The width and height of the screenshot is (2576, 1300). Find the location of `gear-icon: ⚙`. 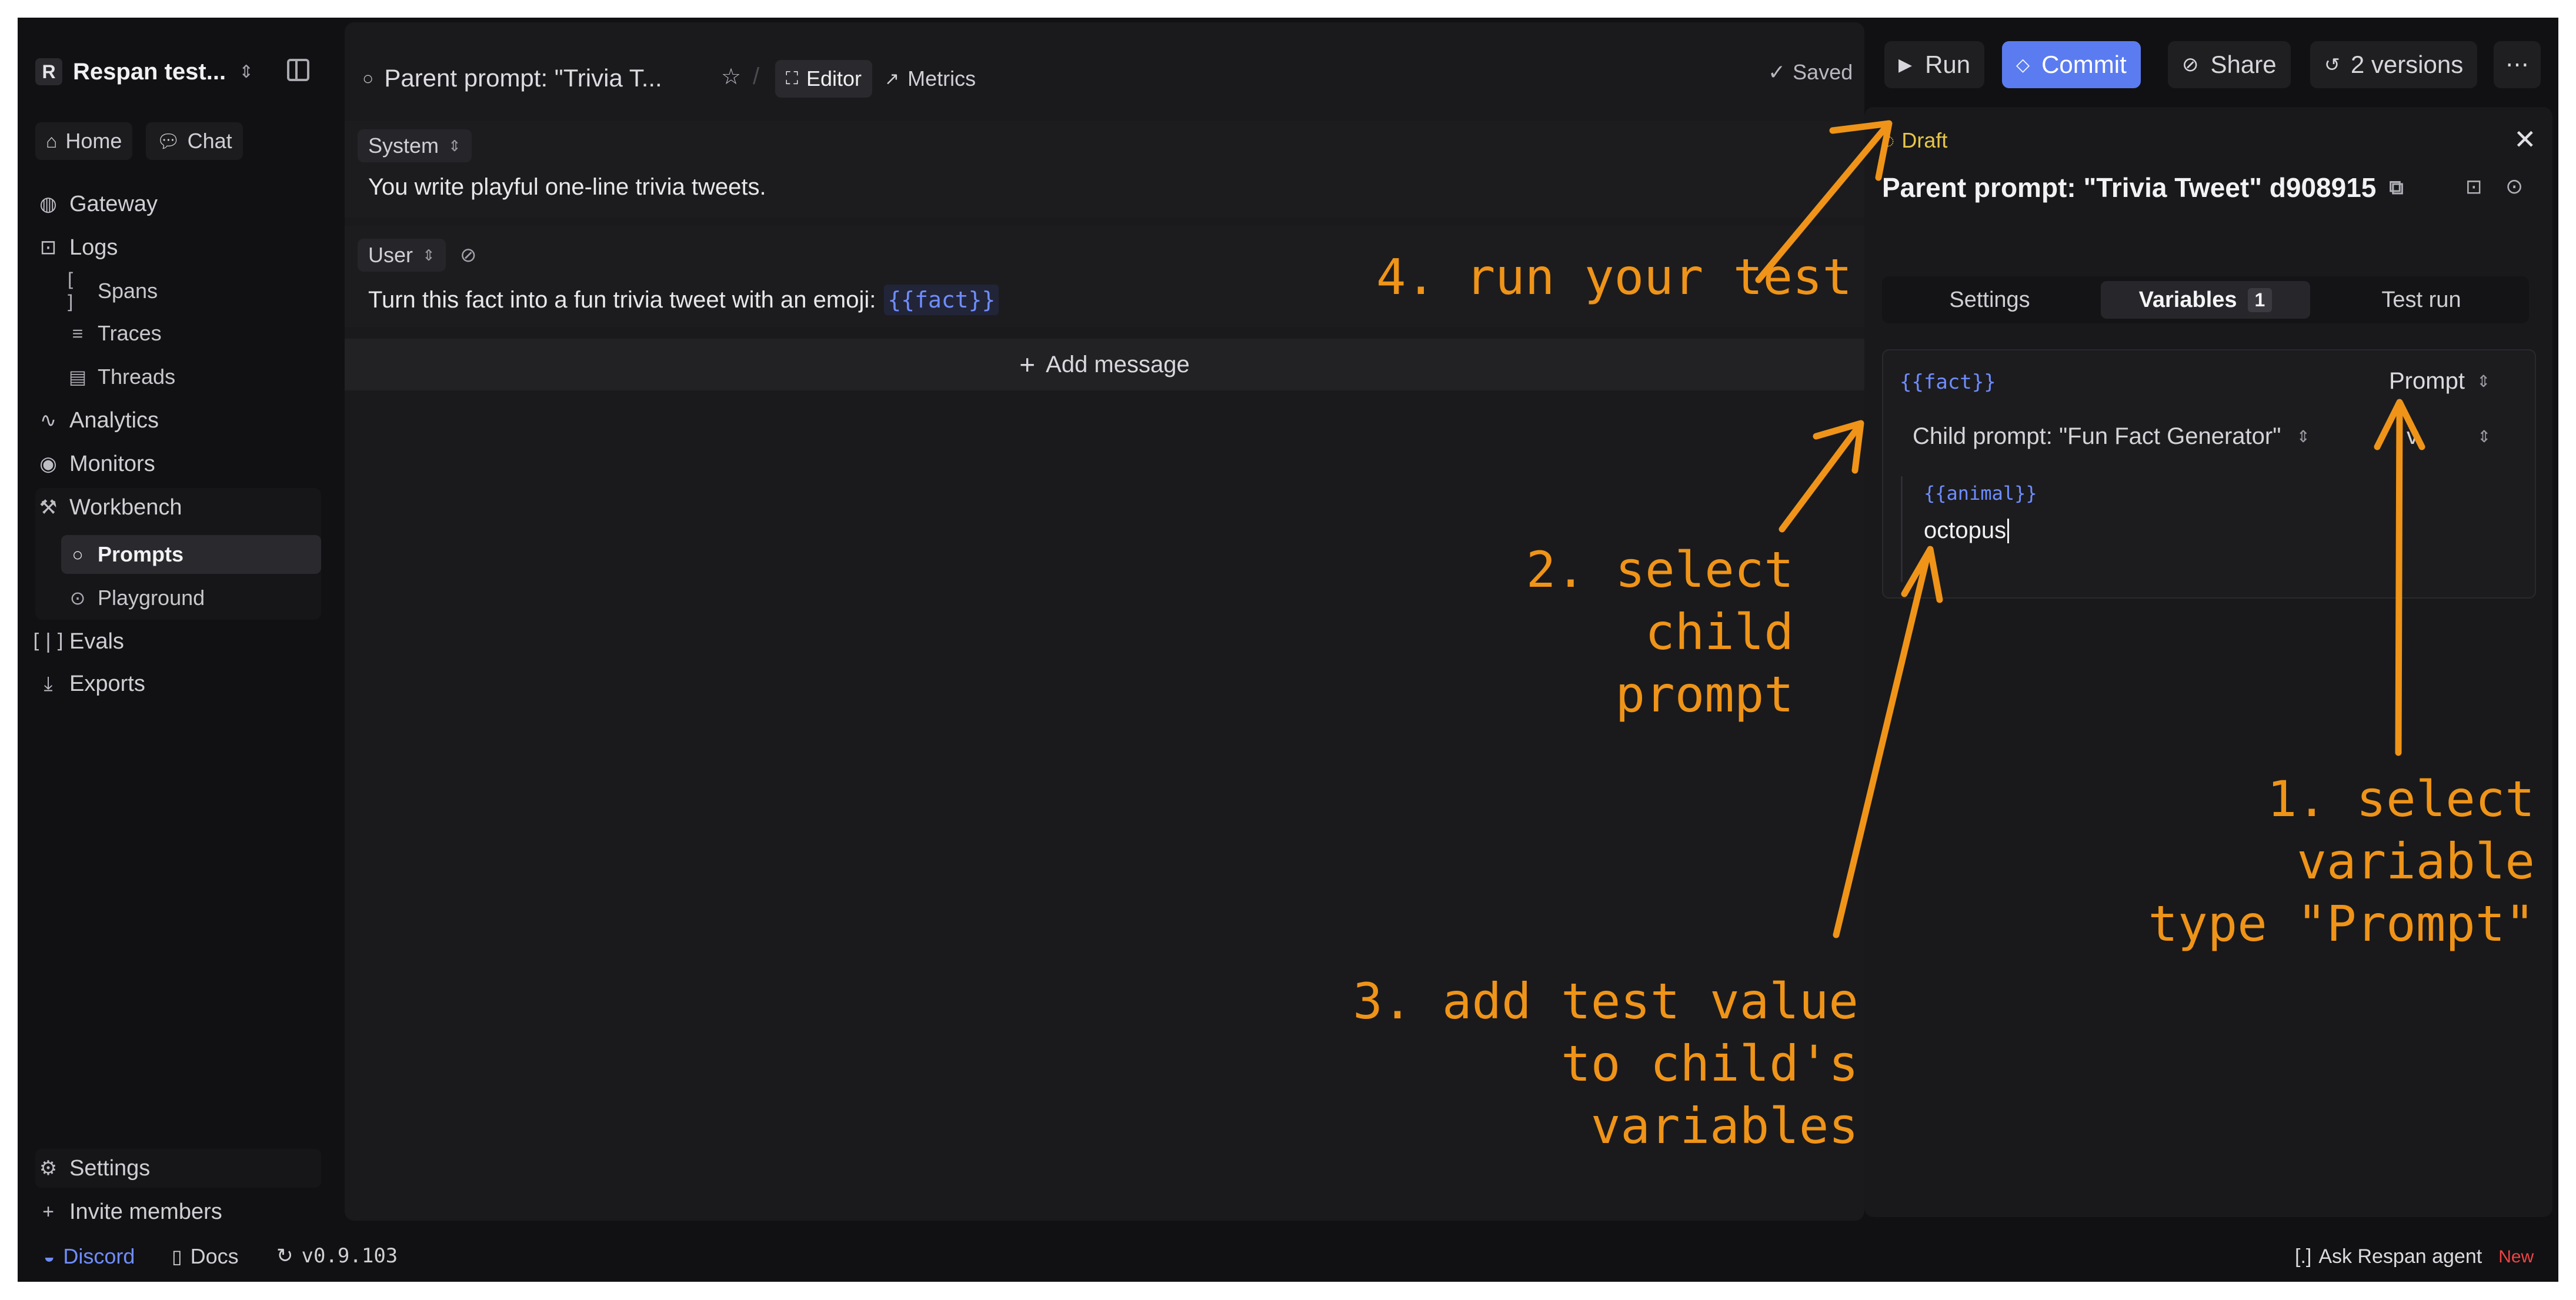

gear-icon: ⚙ is located at coordinates (48, 1168).